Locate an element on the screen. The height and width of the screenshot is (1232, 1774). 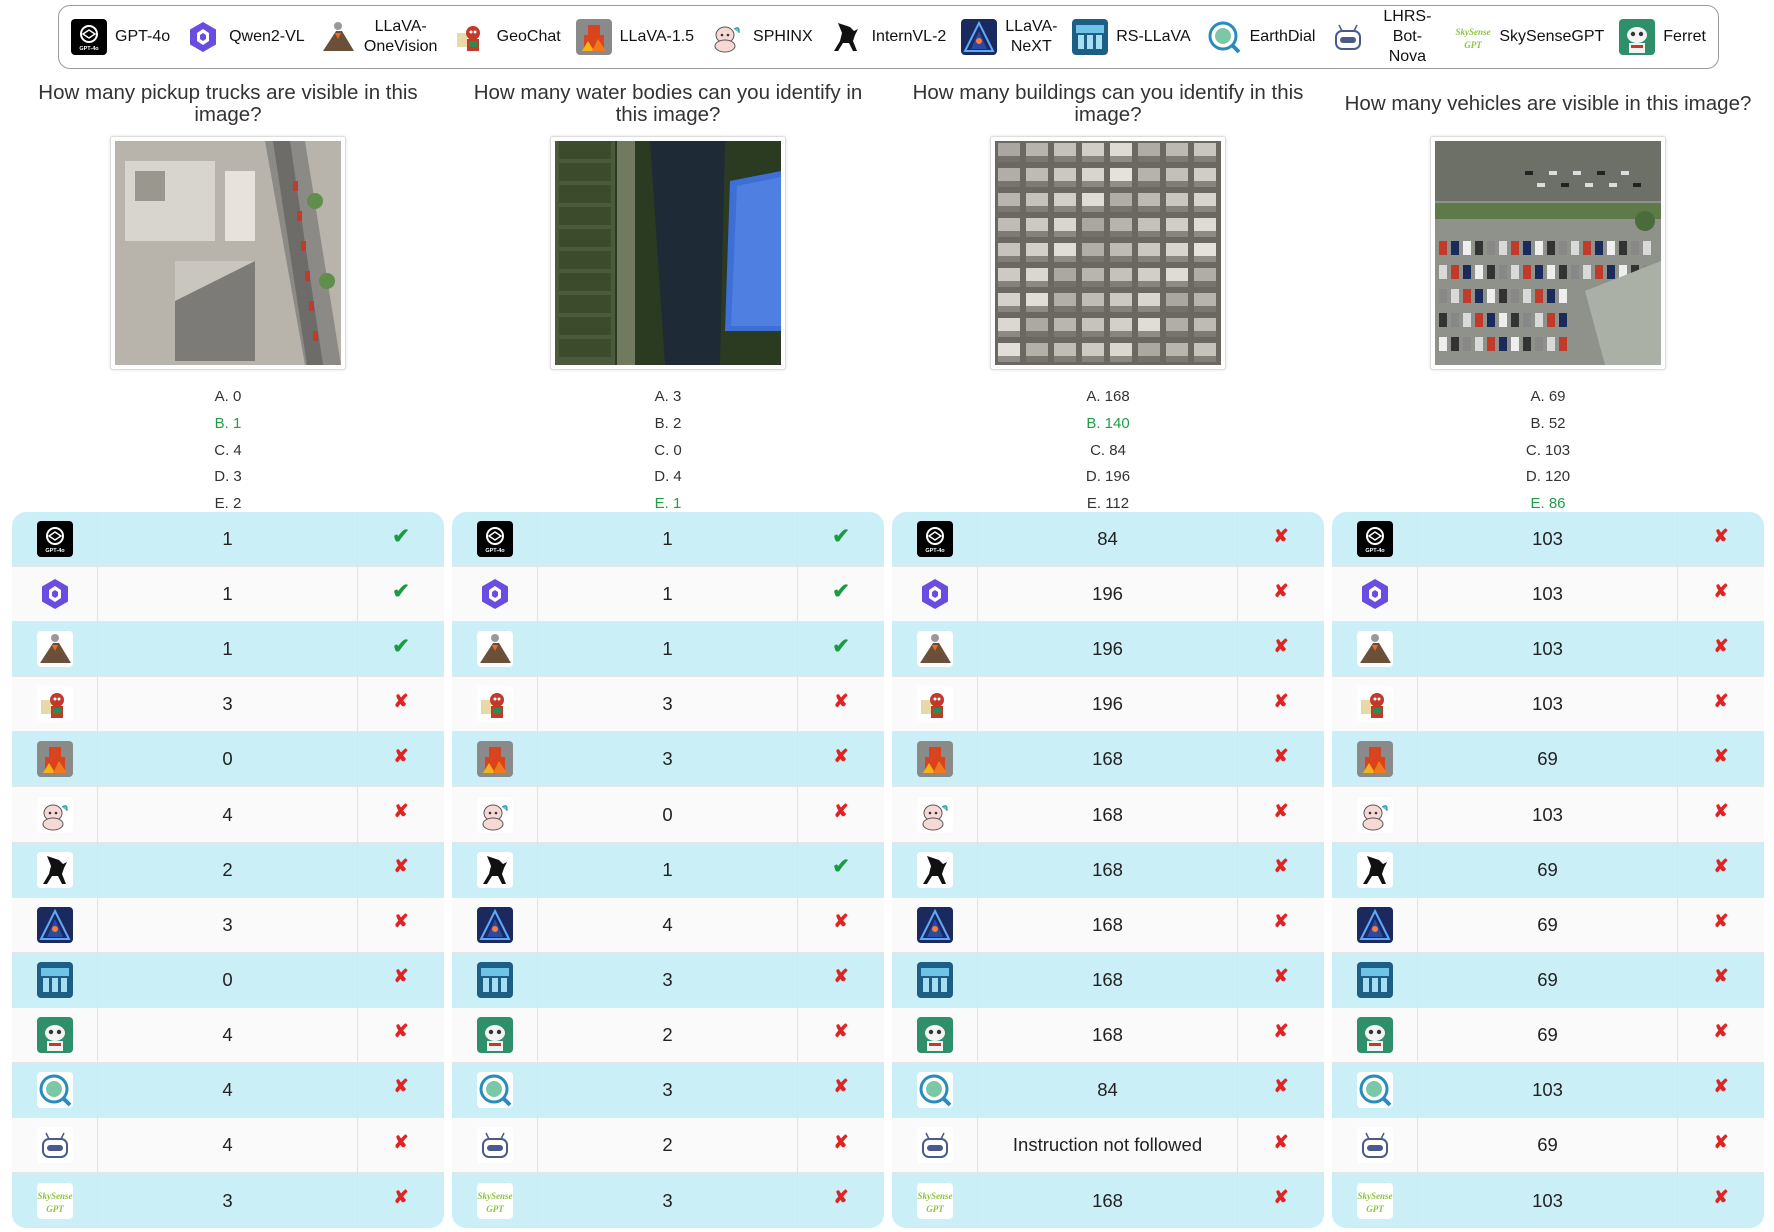
legend-label: InternVL-2 is located at coordinates (909, 36).